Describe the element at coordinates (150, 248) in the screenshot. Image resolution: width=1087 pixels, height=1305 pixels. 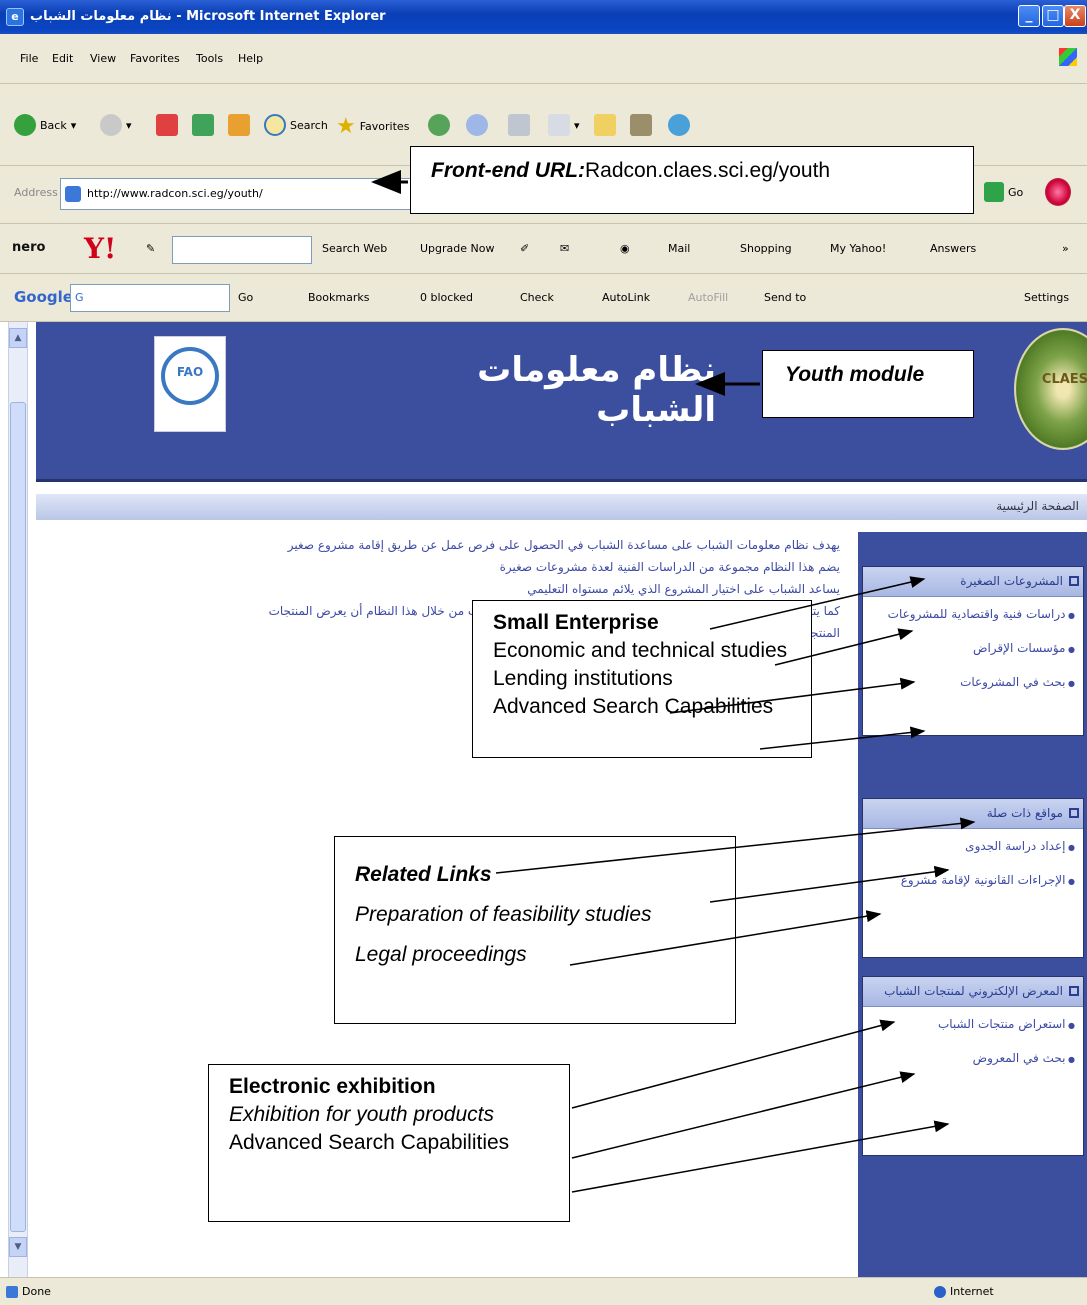
I see `pencil-icon: ✎` at that location.